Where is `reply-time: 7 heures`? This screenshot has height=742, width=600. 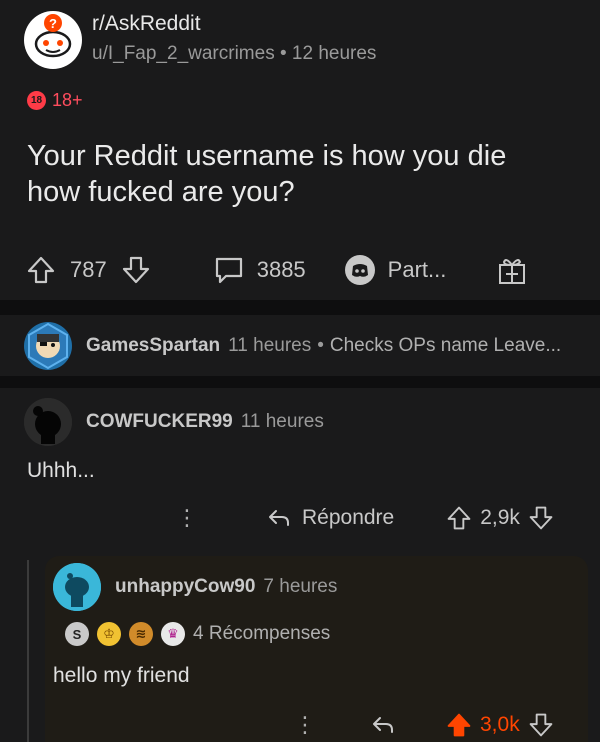
reply-time: 7 heures is located at coordinates (300, 586).